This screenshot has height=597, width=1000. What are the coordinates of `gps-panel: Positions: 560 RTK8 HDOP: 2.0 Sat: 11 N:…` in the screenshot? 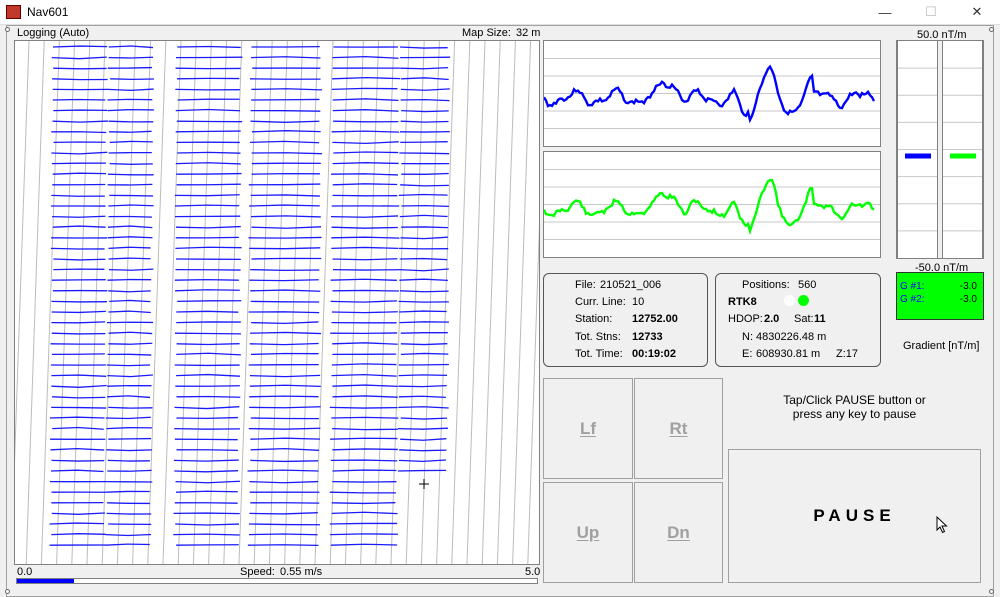 It's located at (798, 320).